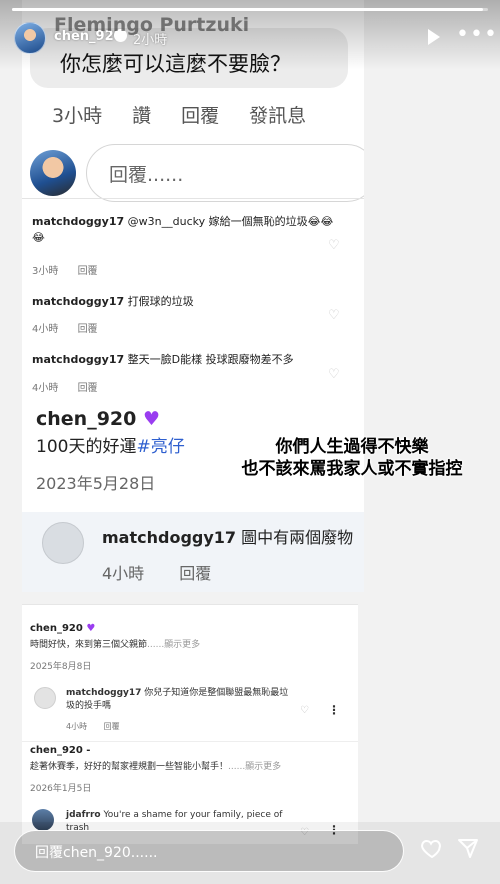  What do you see at coordinates (432, 848) in the screenshot?
I see `heart-icon` at bounding box center [432, 848].